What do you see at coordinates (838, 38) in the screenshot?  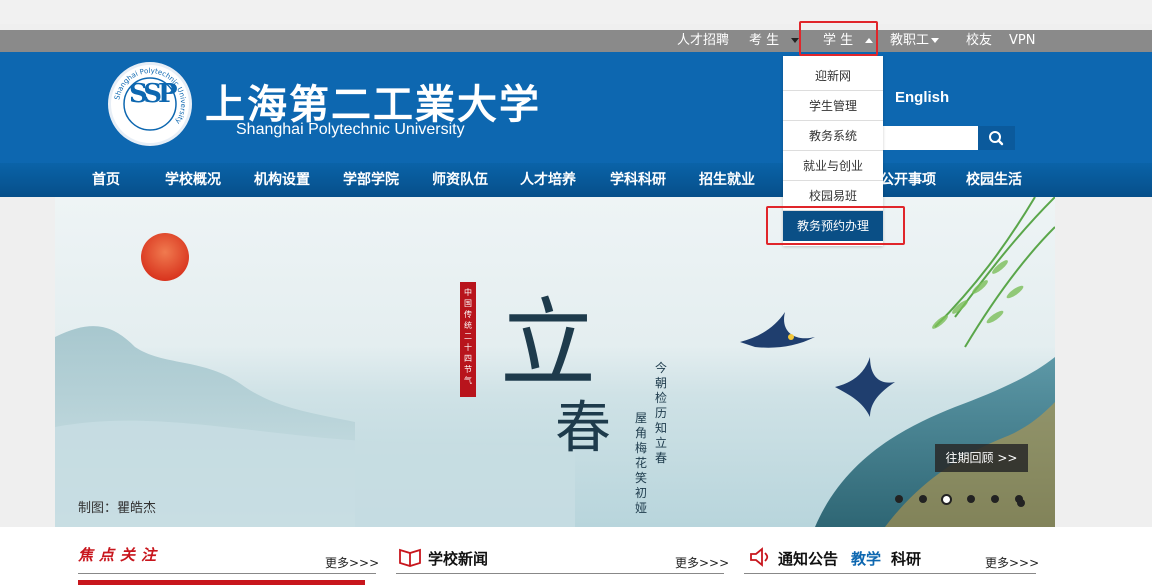 I see `highlight-box-students` at bounding box center [838, 38].